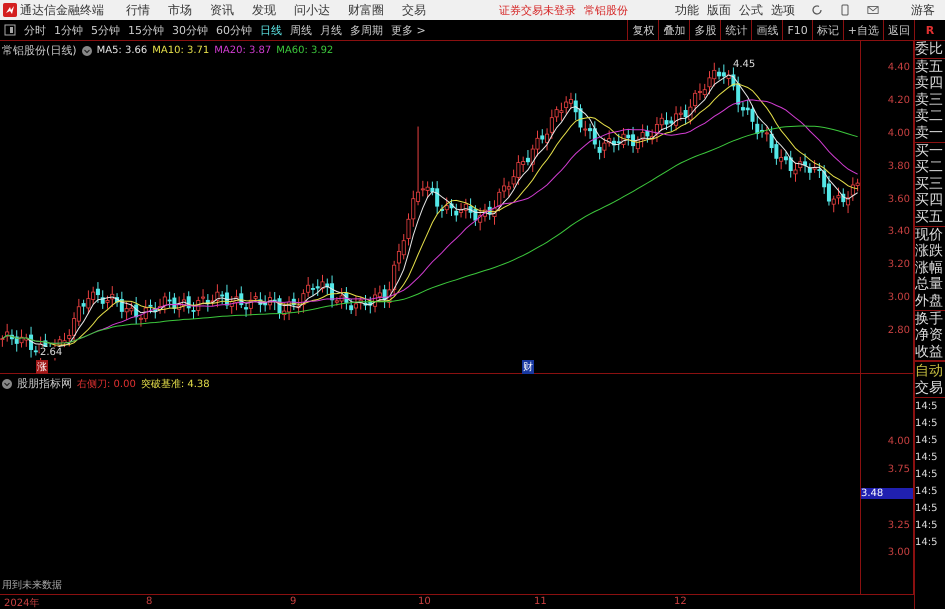 The height and width of the screenshot is (609, 945). I want to click on quote-field-label: 卖五, so click(929, 67).